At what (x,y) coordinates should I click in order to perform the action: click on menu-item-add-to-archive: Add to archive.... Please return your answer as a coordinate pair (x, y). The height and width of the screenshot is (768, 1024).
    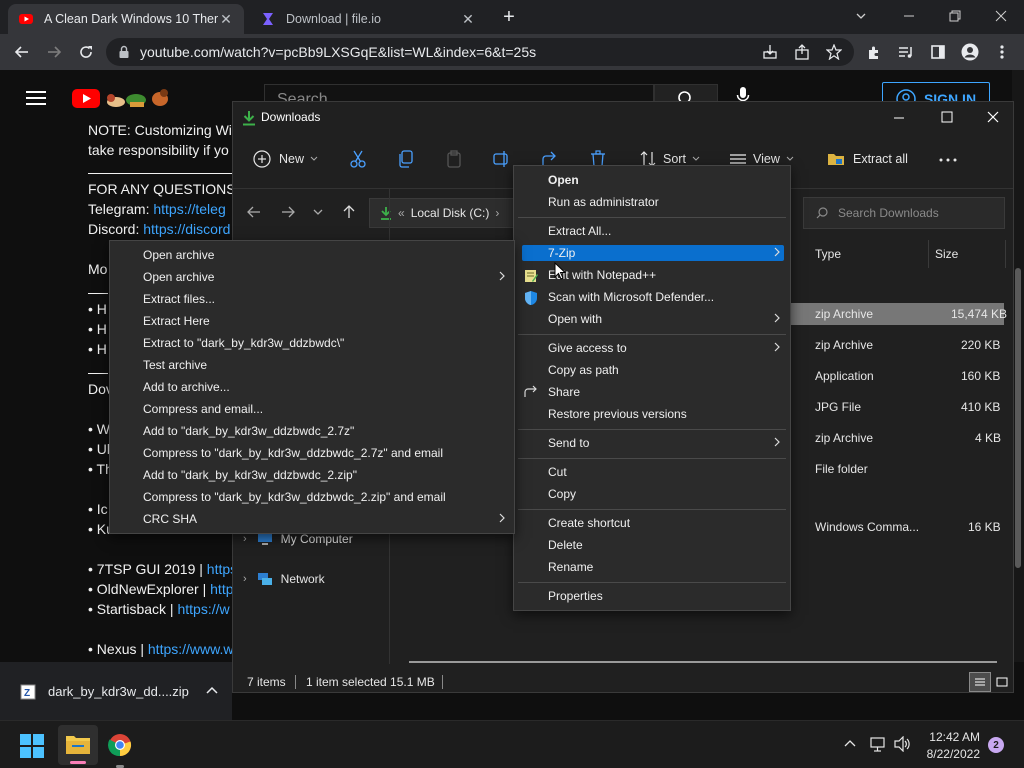
    Looking at the image, I should click on (186, 387).